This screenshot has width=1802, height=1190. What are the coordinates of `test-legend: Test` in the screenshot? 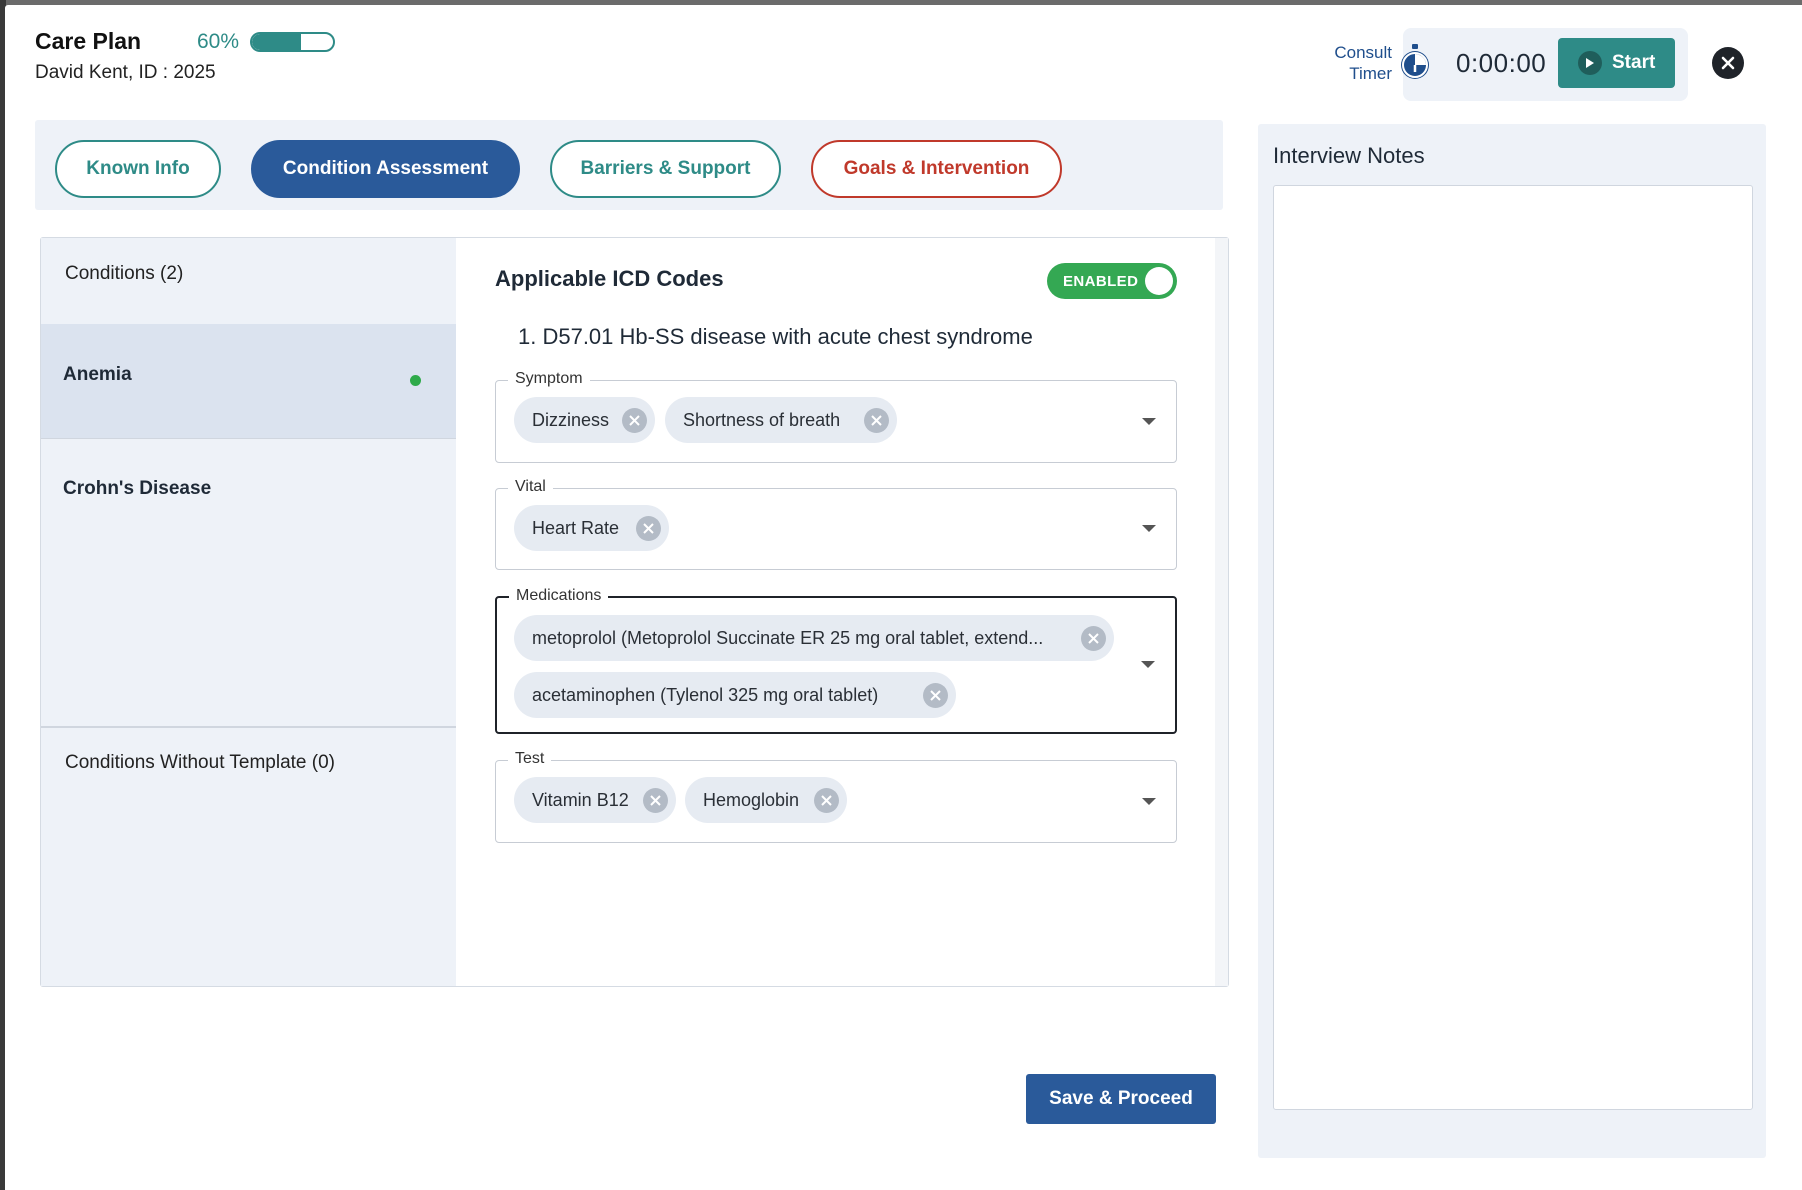 It's located at (530, 759).